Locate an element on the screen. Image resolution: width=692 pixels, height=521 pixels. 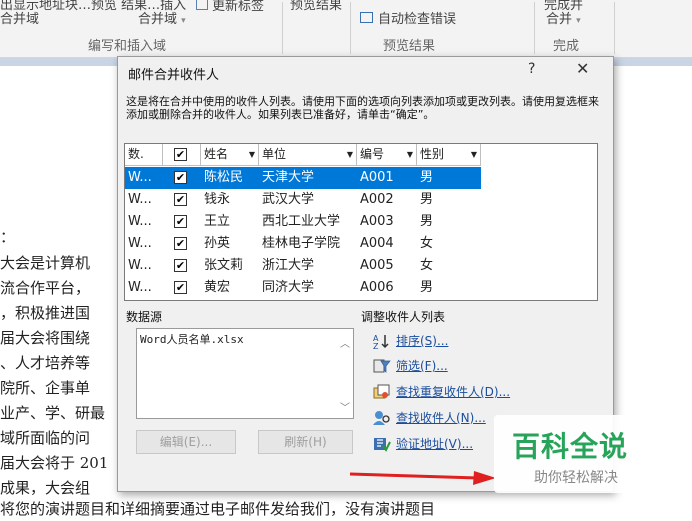
table-cell-name: 张文莉 is located at coordinates (224, 265).